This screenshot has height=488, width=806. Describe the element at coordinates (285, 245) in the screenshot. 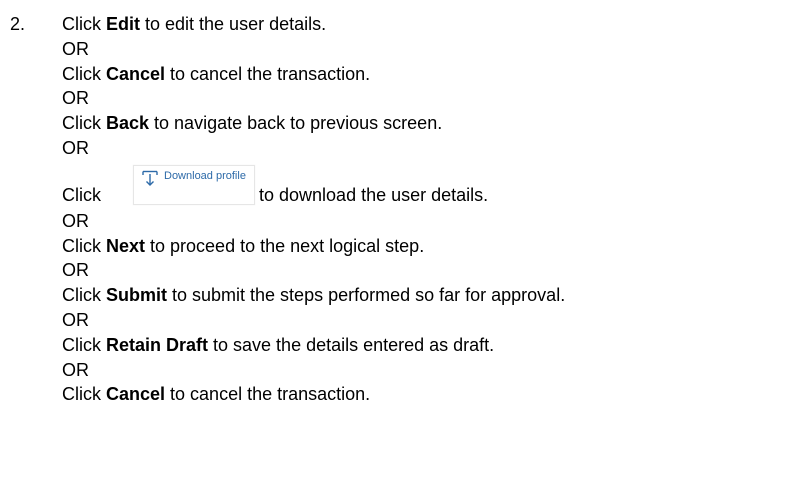

I see `instruction-suffix: to proceed to the next logical step.` at that location.